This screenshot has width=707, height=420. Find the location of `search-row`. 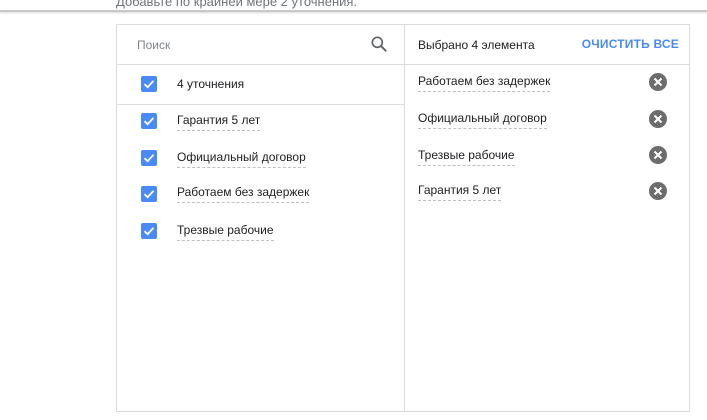

search-row is located at coordinates (260, 45).